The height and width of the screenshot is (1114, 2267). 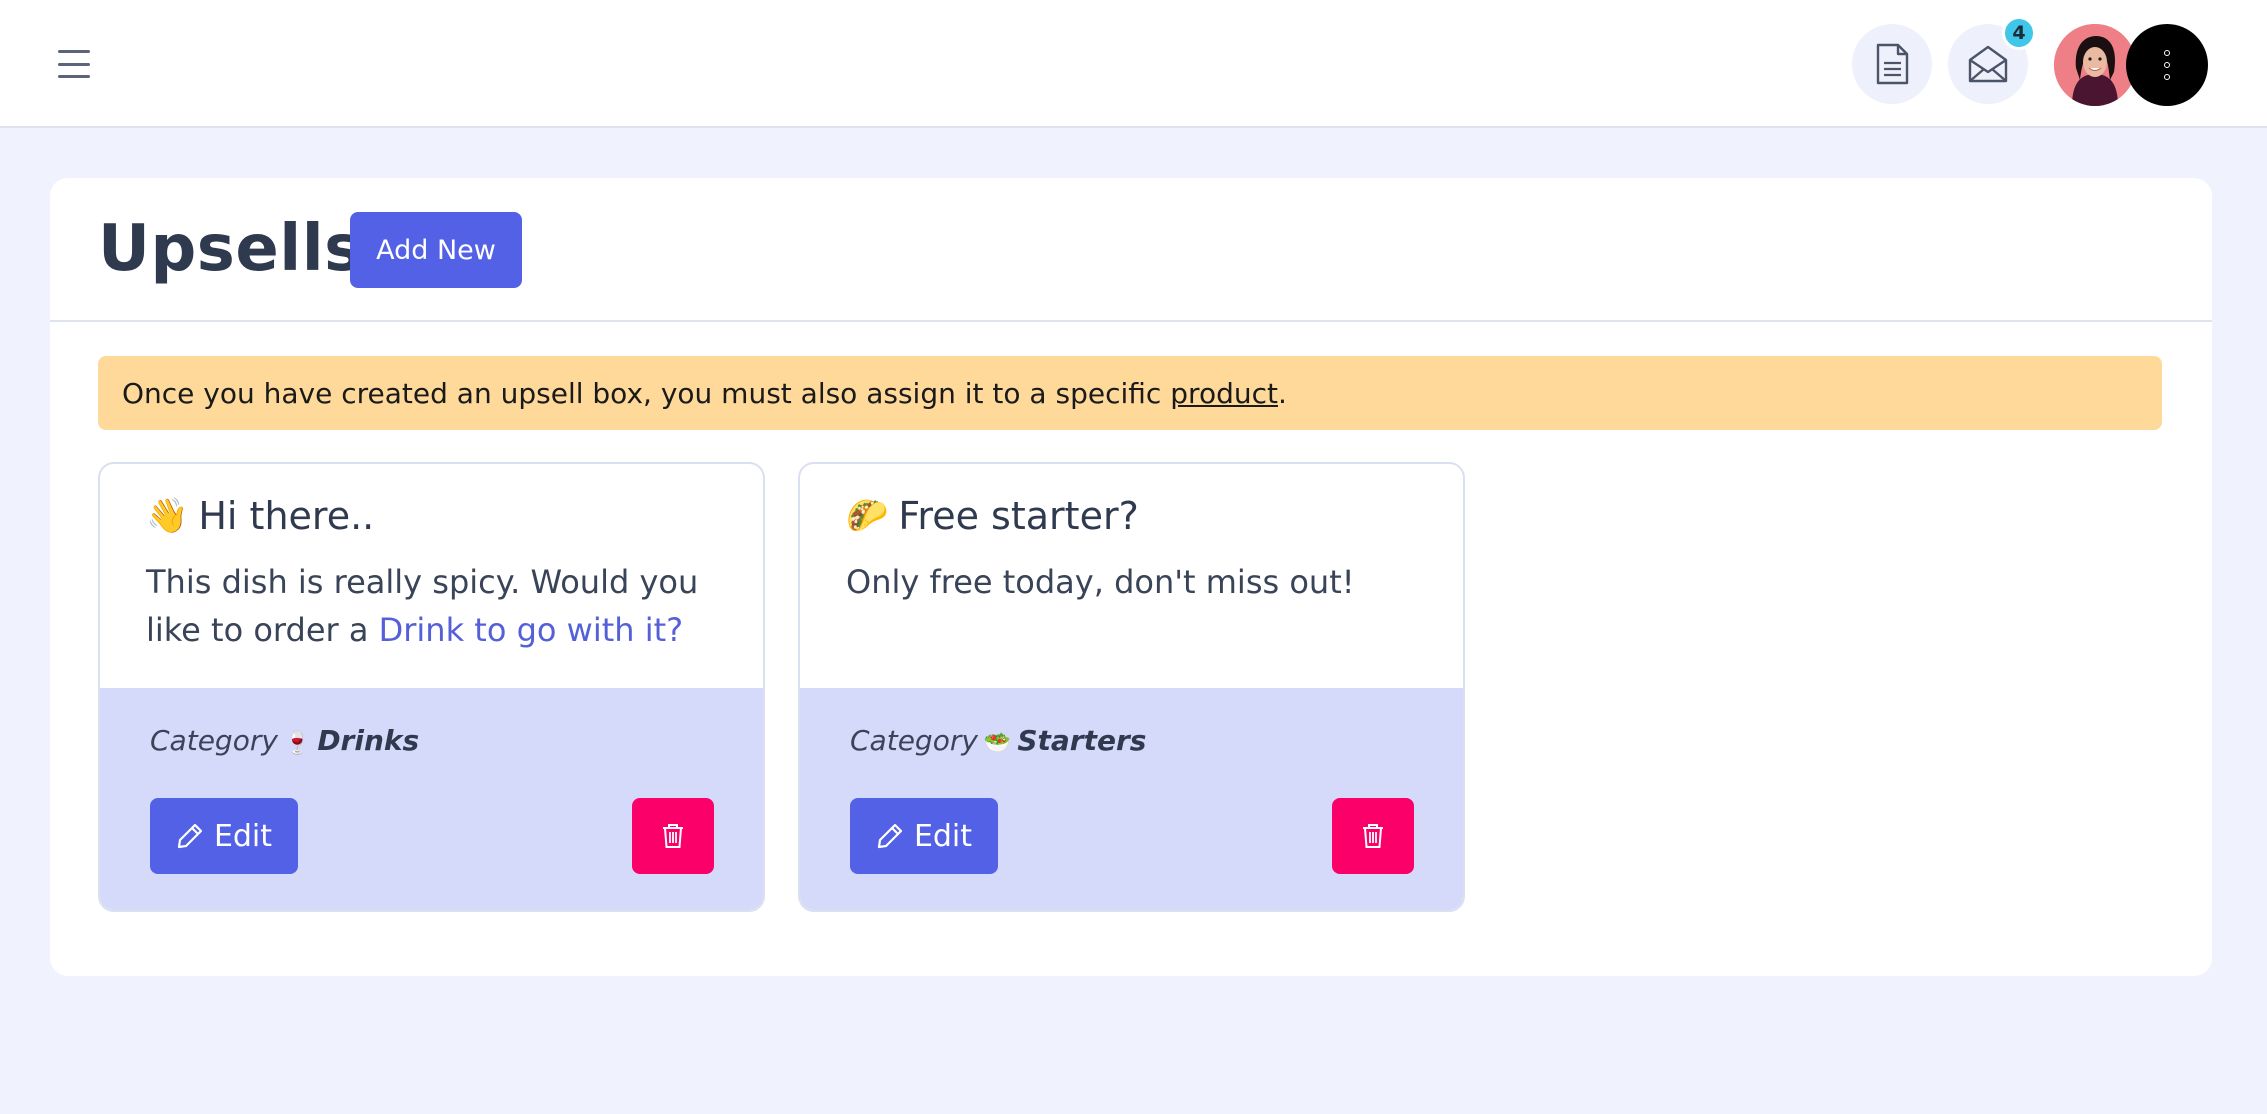 I want to click on vertical-dots-icon, so click(x=2167, y=53).